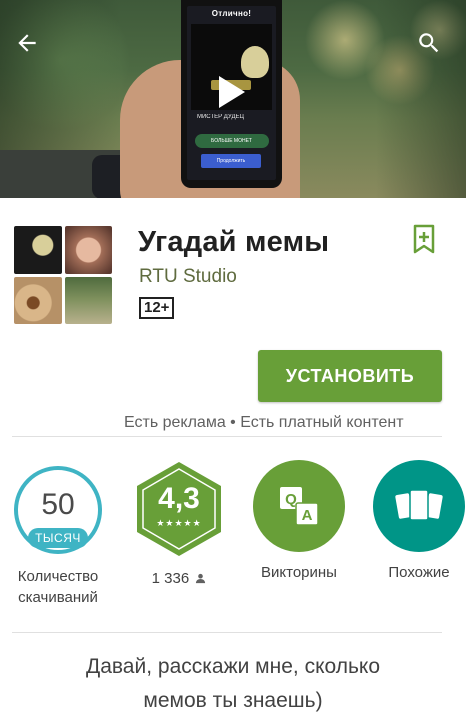  I want to click on downloads-label: Количество скачиваний, so click(58, 587).